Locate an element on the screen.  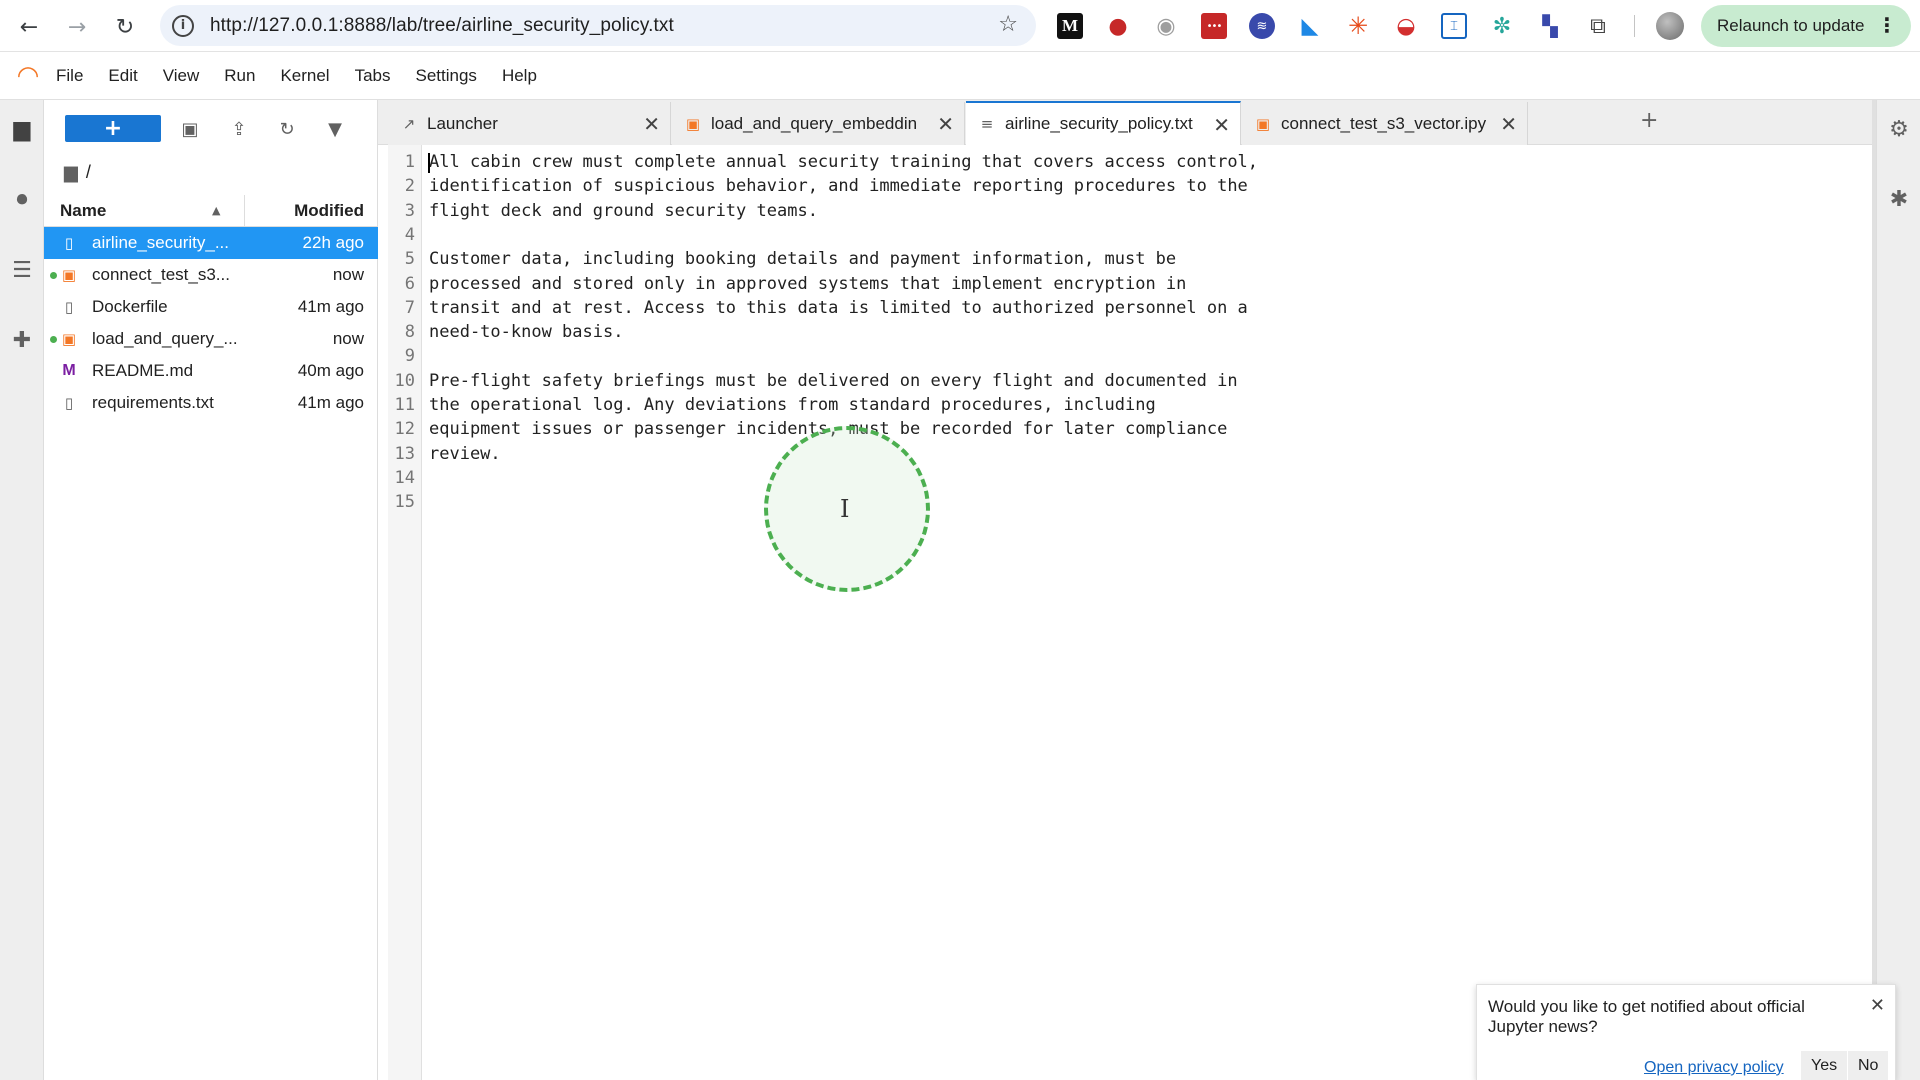
file-row: ▯ requirements.txt 41m ago is located at coordinates (211, 403).